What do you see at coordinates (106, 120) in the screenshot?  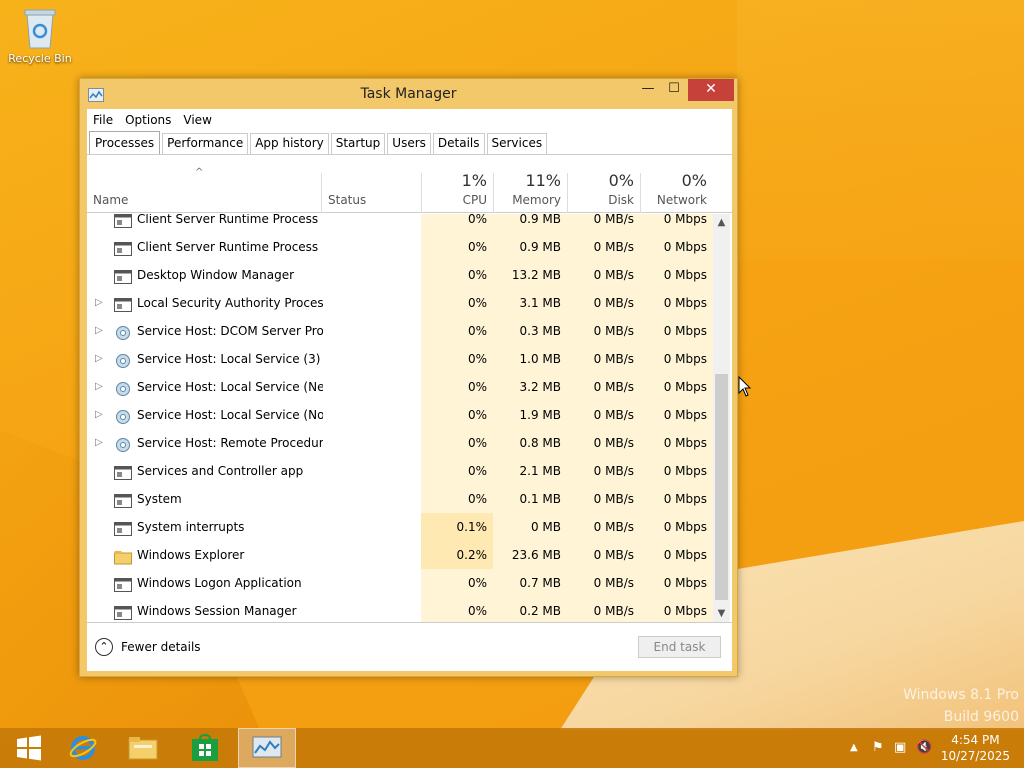 I see `menu-file: File` at bounding box center [106, 120].